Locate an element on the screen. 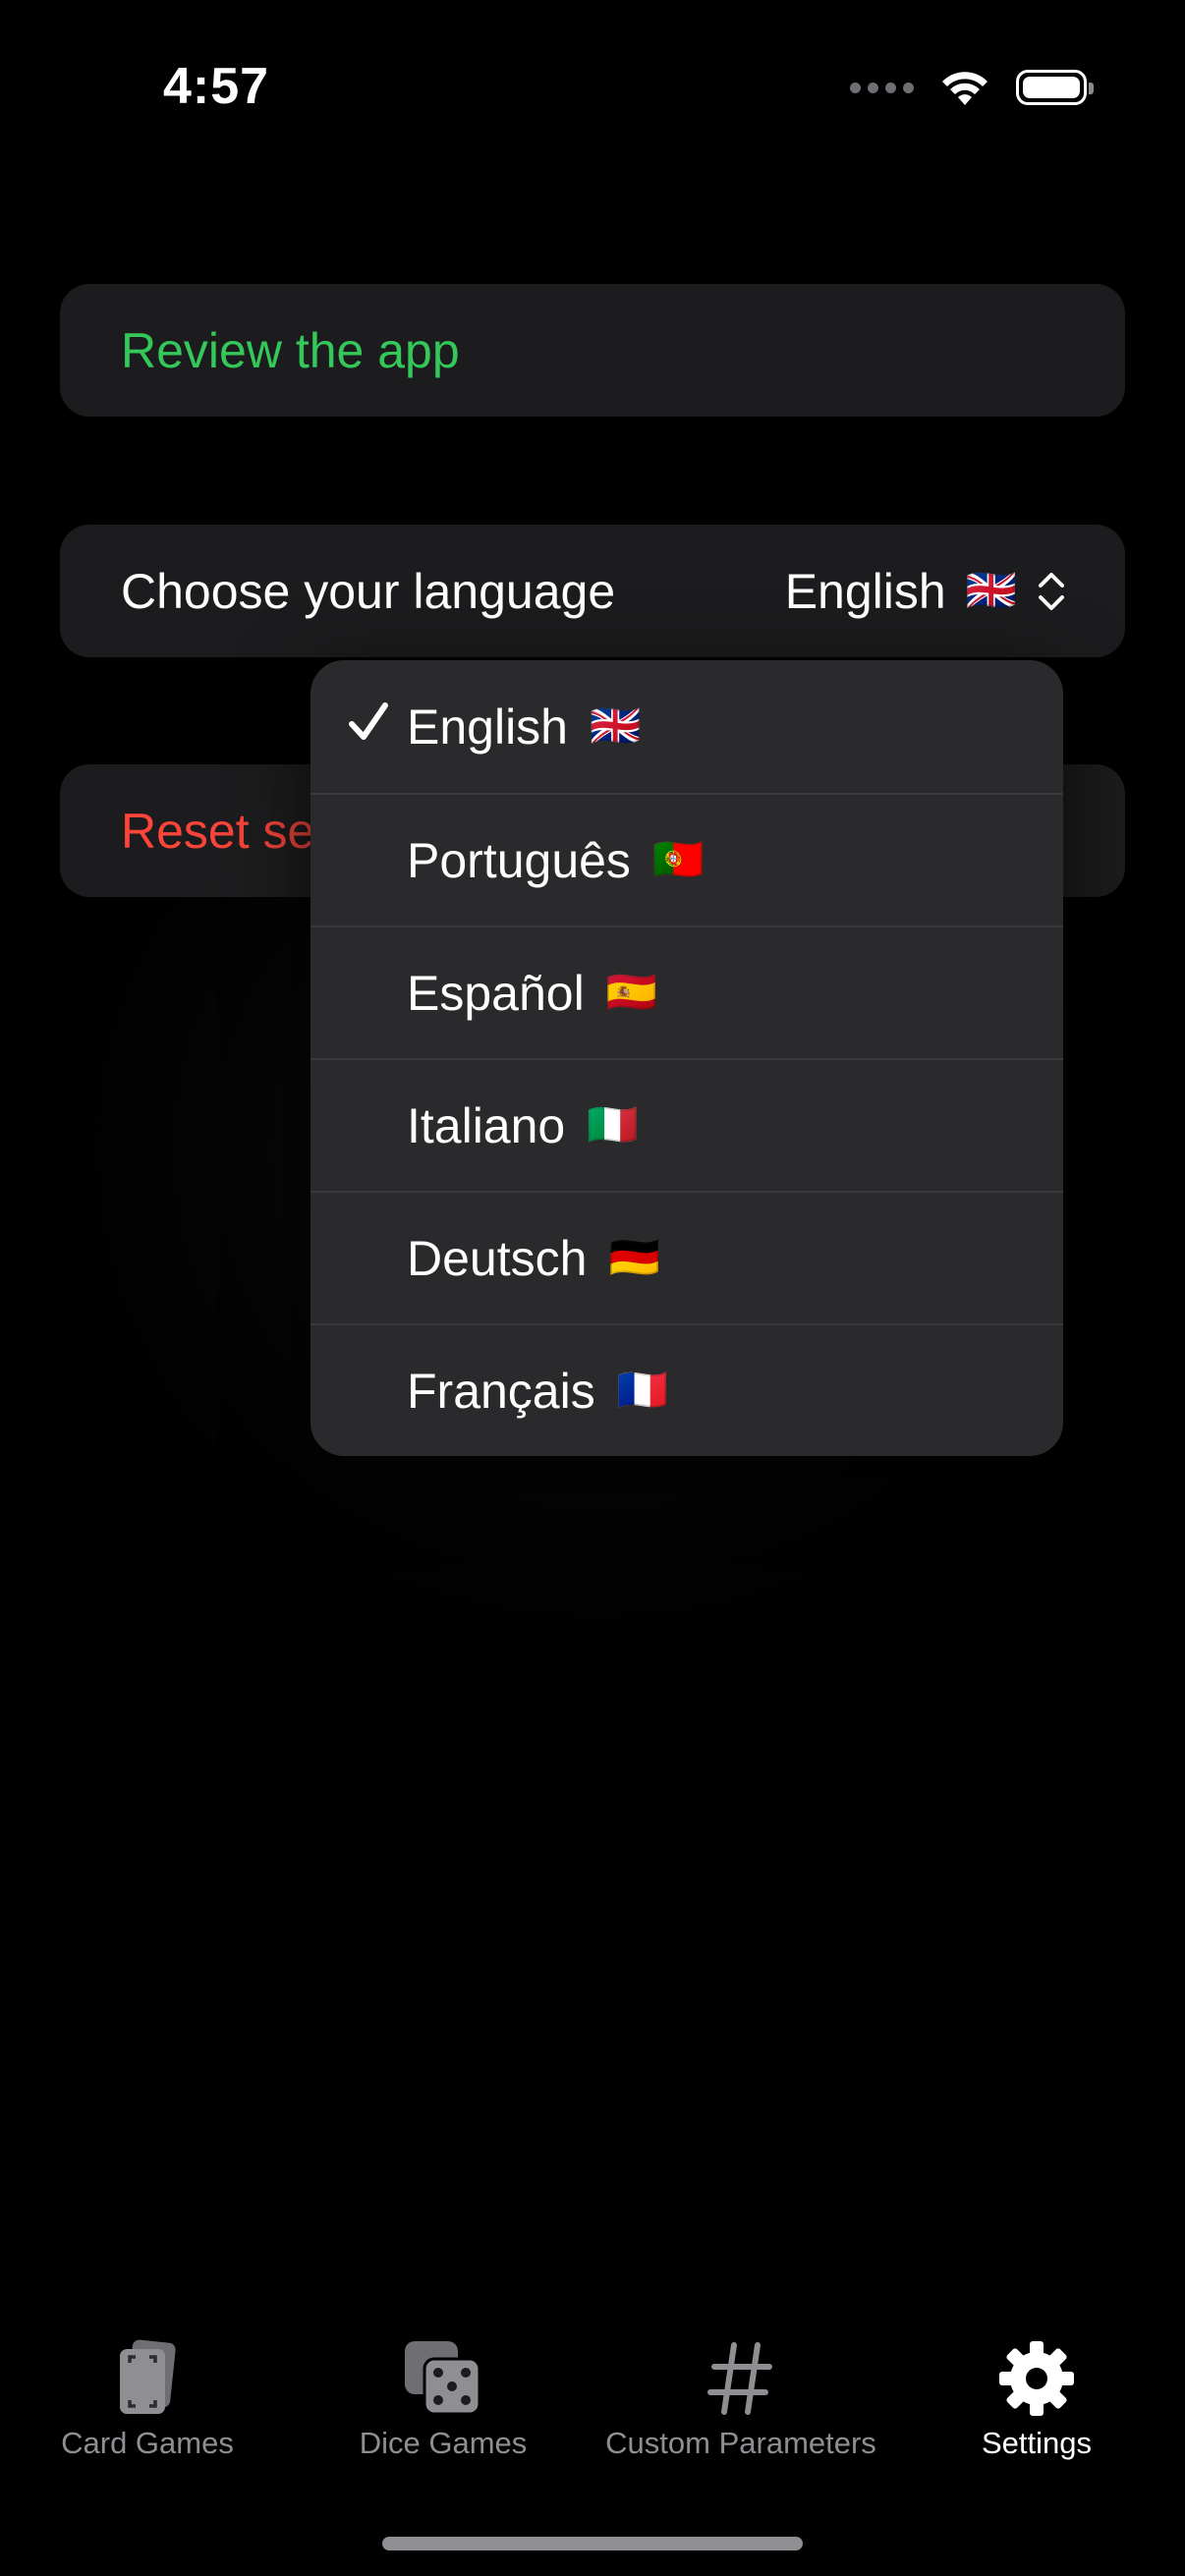  tab-label: Dice Games is located at coordinates (444, 2443).